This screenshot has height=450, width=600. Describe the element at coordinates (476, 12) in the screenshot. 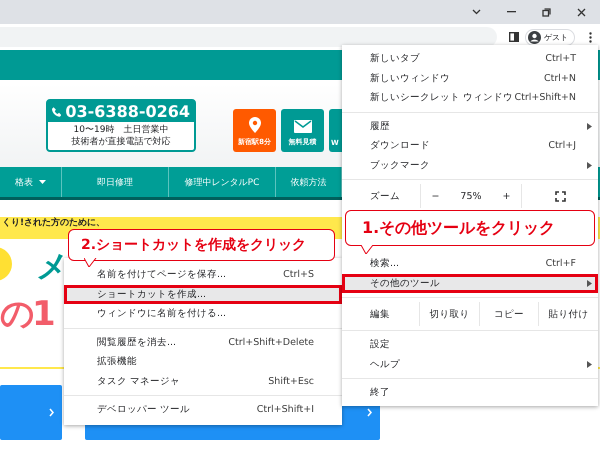

I see `chevron-down-icon` at that location.